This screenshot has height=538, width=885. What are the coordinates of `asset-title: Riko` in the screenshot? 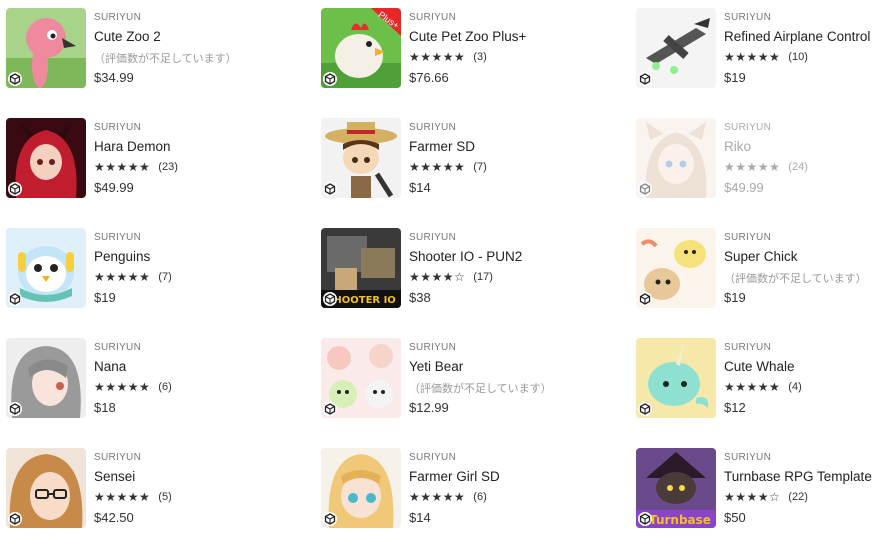 It's located at (737, 146).